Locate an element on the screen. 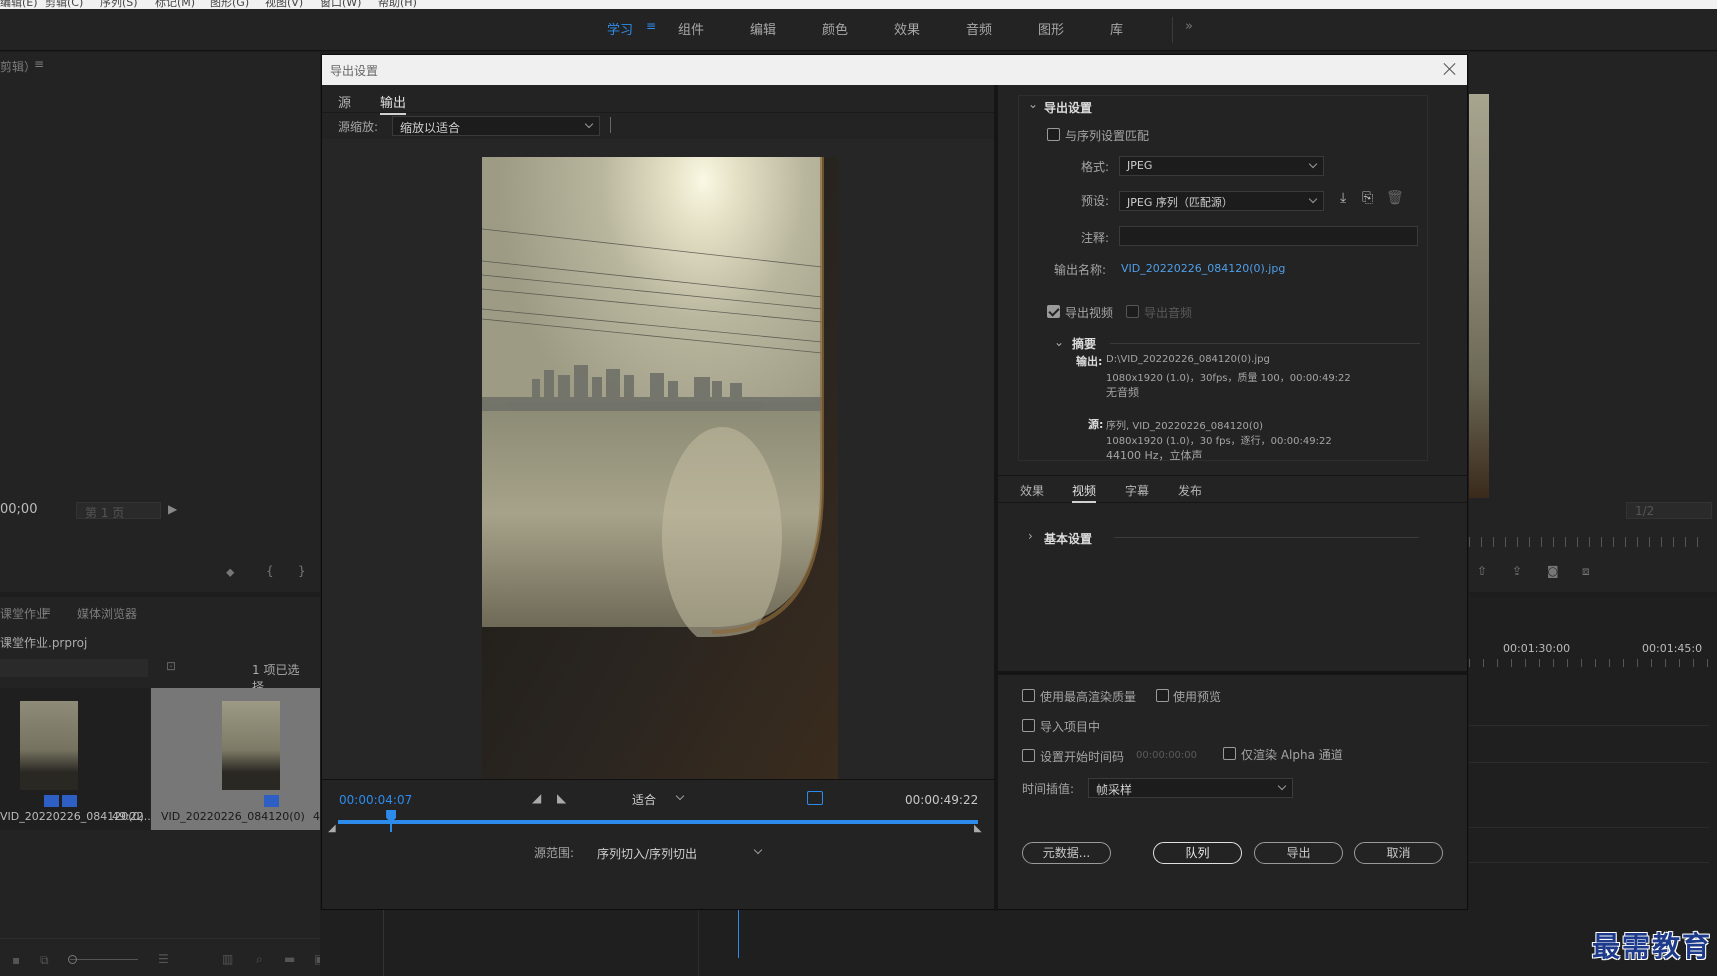 The height and width of the screenshot is (976, 1717). tab-output: 输出 is located at coordinates (393, 103).